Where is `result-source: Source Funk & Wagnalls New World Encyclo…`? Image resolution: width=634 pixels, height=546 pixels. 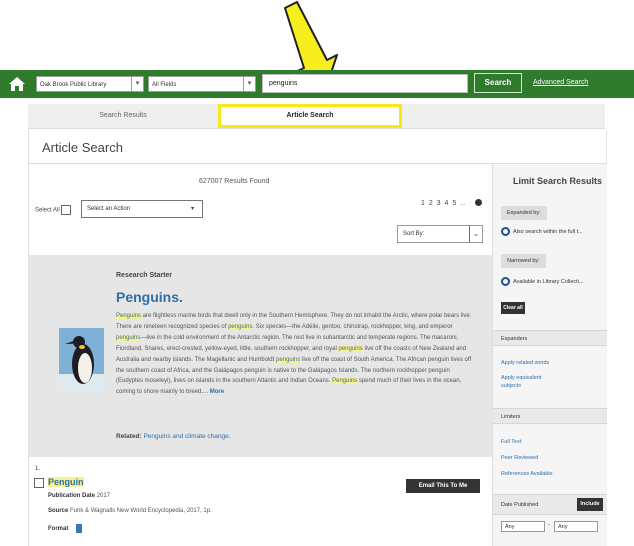 result-source: Source Funk & Wagnalls New World Encyclo… is located at coordinates (130, 511).